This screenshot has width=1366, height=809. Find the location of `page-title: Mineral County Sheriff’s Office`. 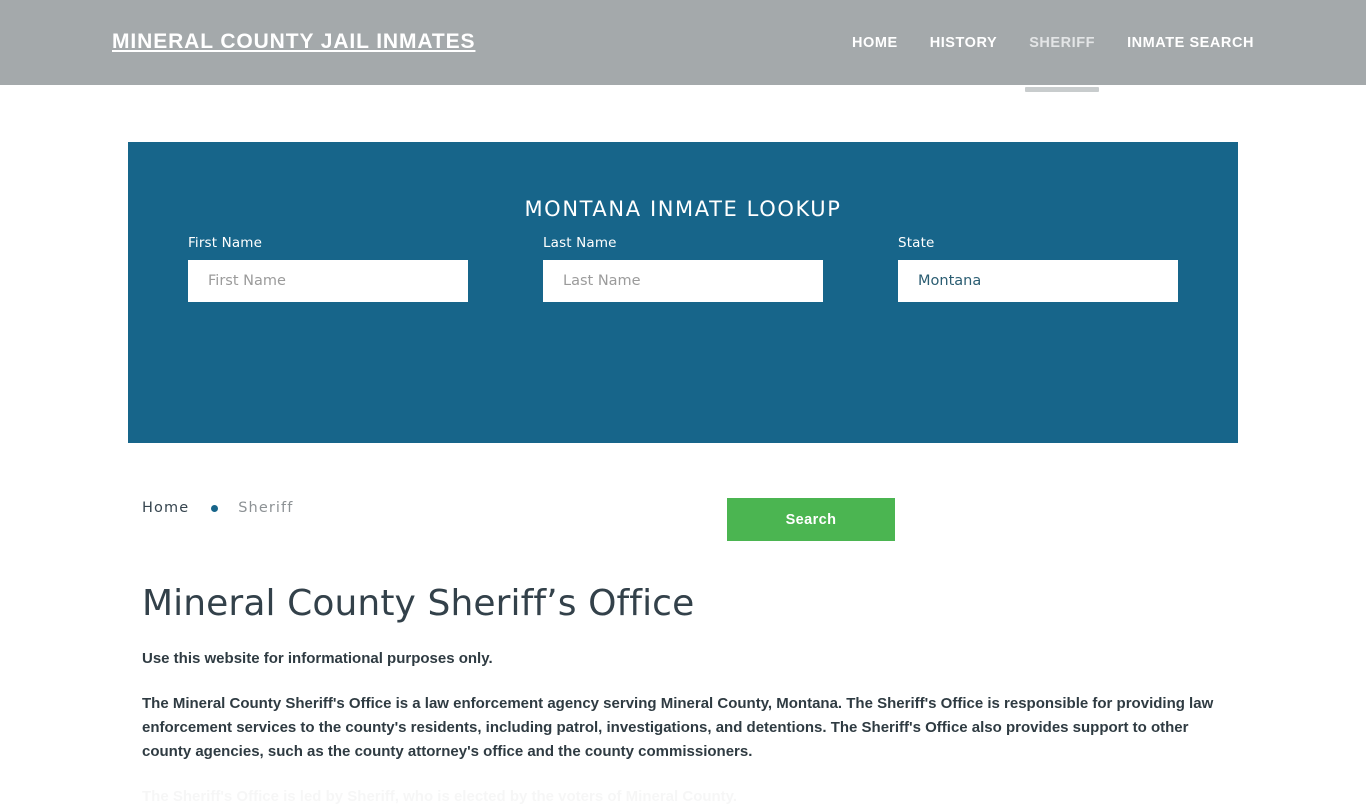

page-title: Mineral County Sheriff’s Office is located at coordinates (418, 603).